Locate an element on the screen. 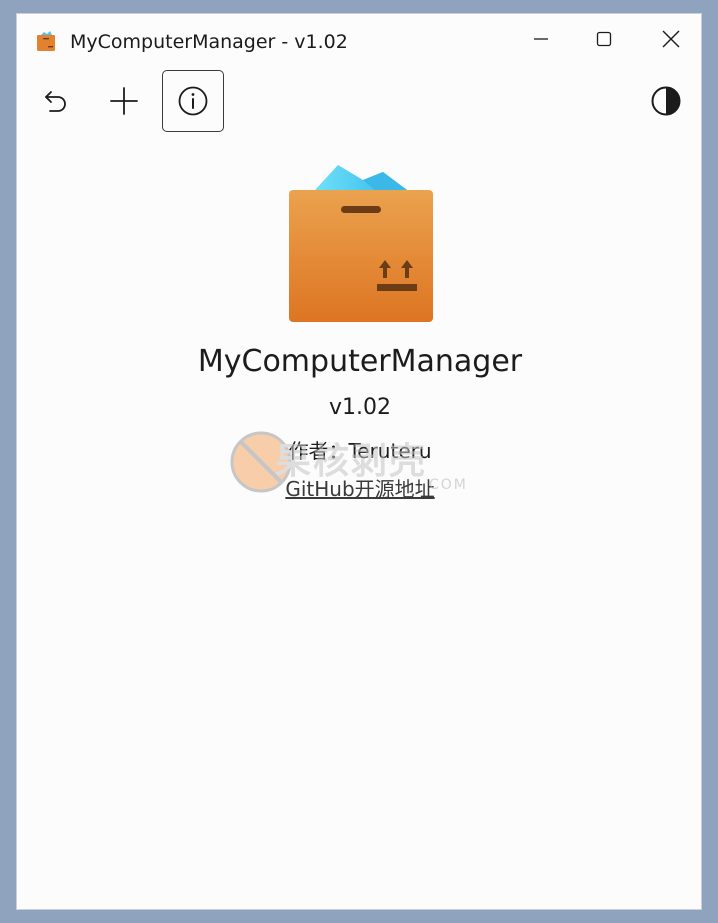  minimize-button is located at coordinates (541, 39).